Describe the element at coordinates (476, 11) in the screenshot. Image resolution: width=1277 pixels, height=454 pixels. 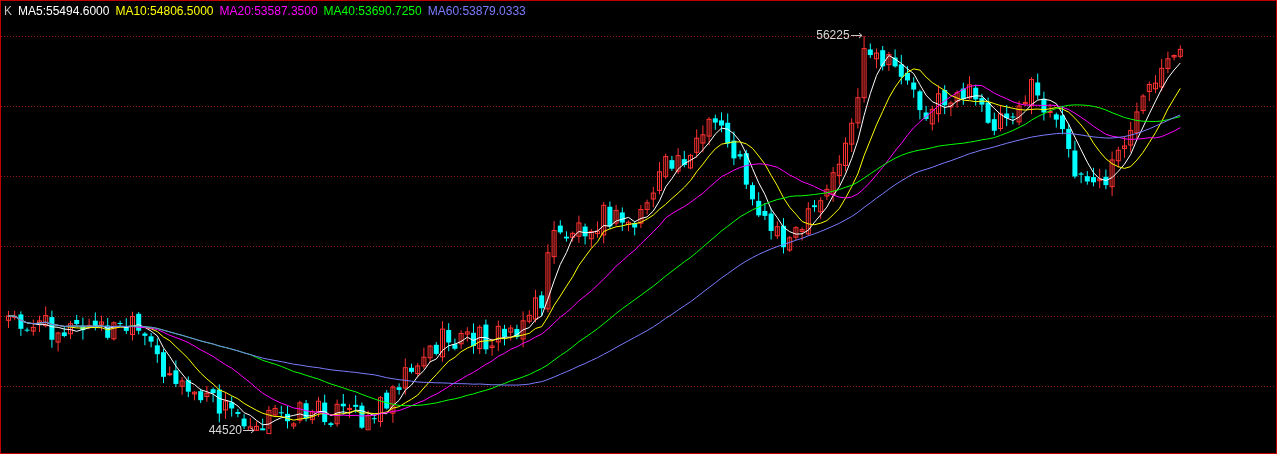
I see `legend-item: MA60:53879.0333` at that location.